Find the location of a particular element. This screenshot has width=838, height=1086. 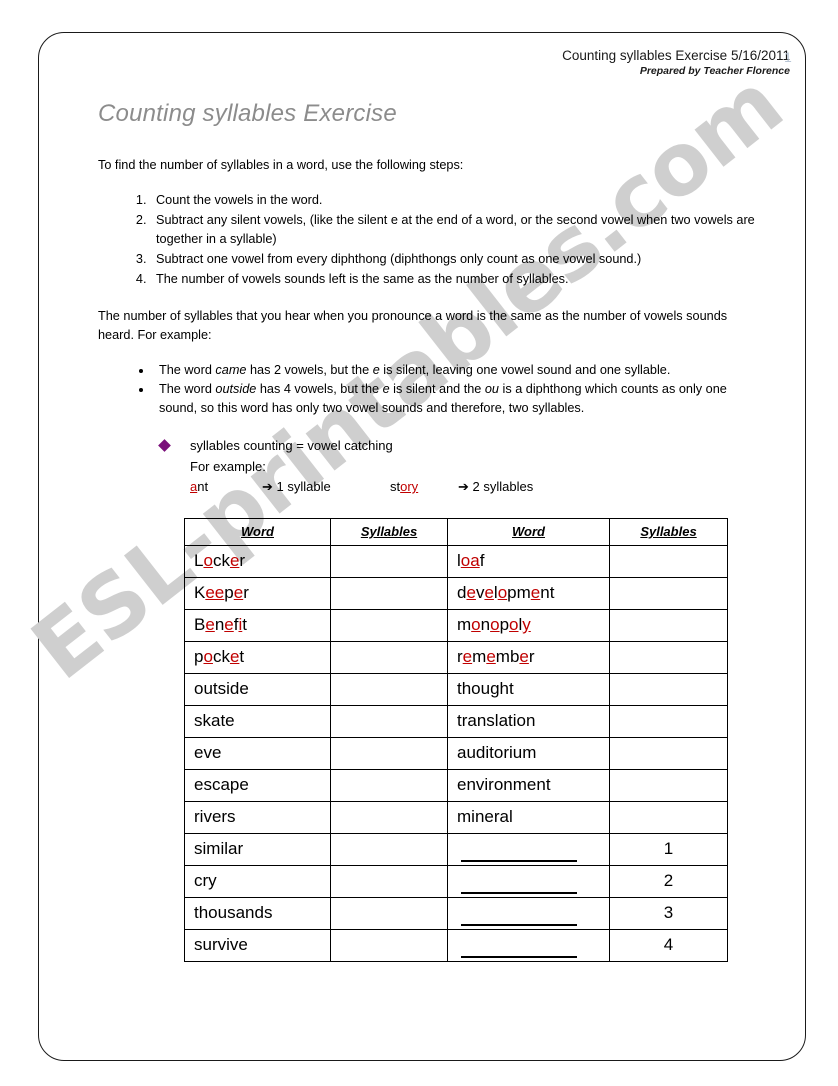

diamond-line-2: For example: is located at coordinates (228, 466).